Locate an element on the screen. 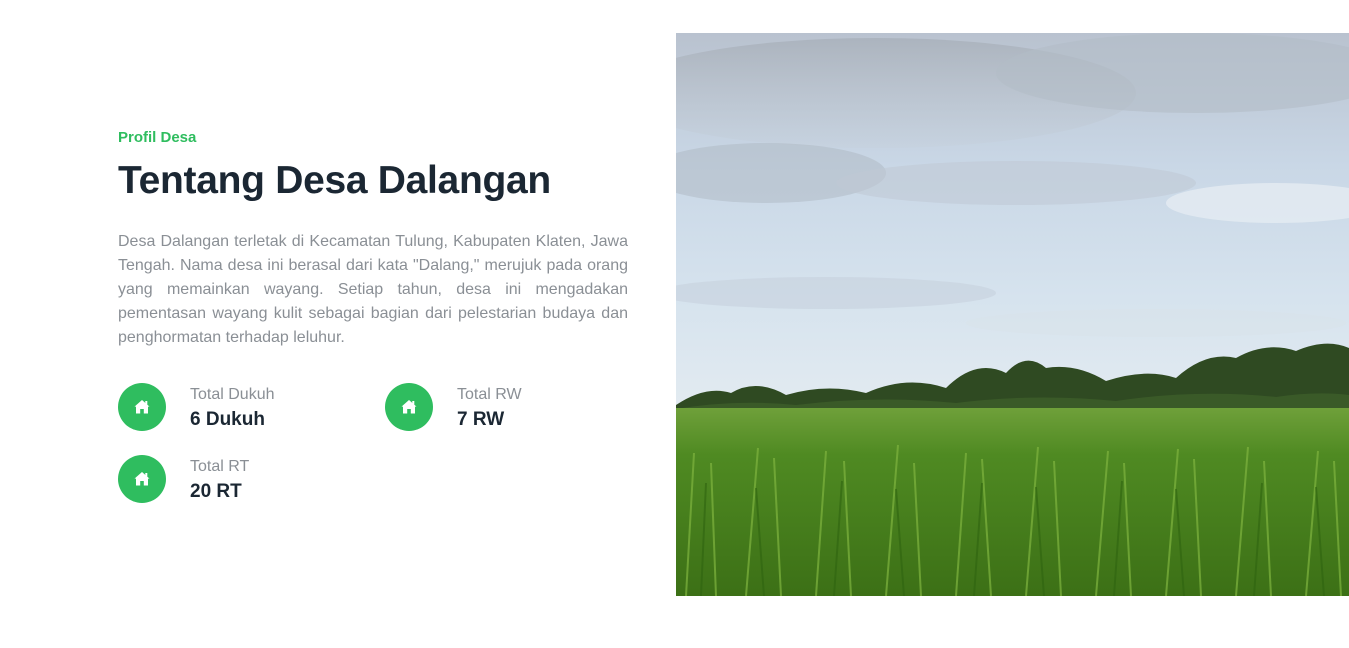 The width and height of the screenshot is (1349, 648). stat-item-rw: Total RW 7 RW is located at coordinates (505, 407).